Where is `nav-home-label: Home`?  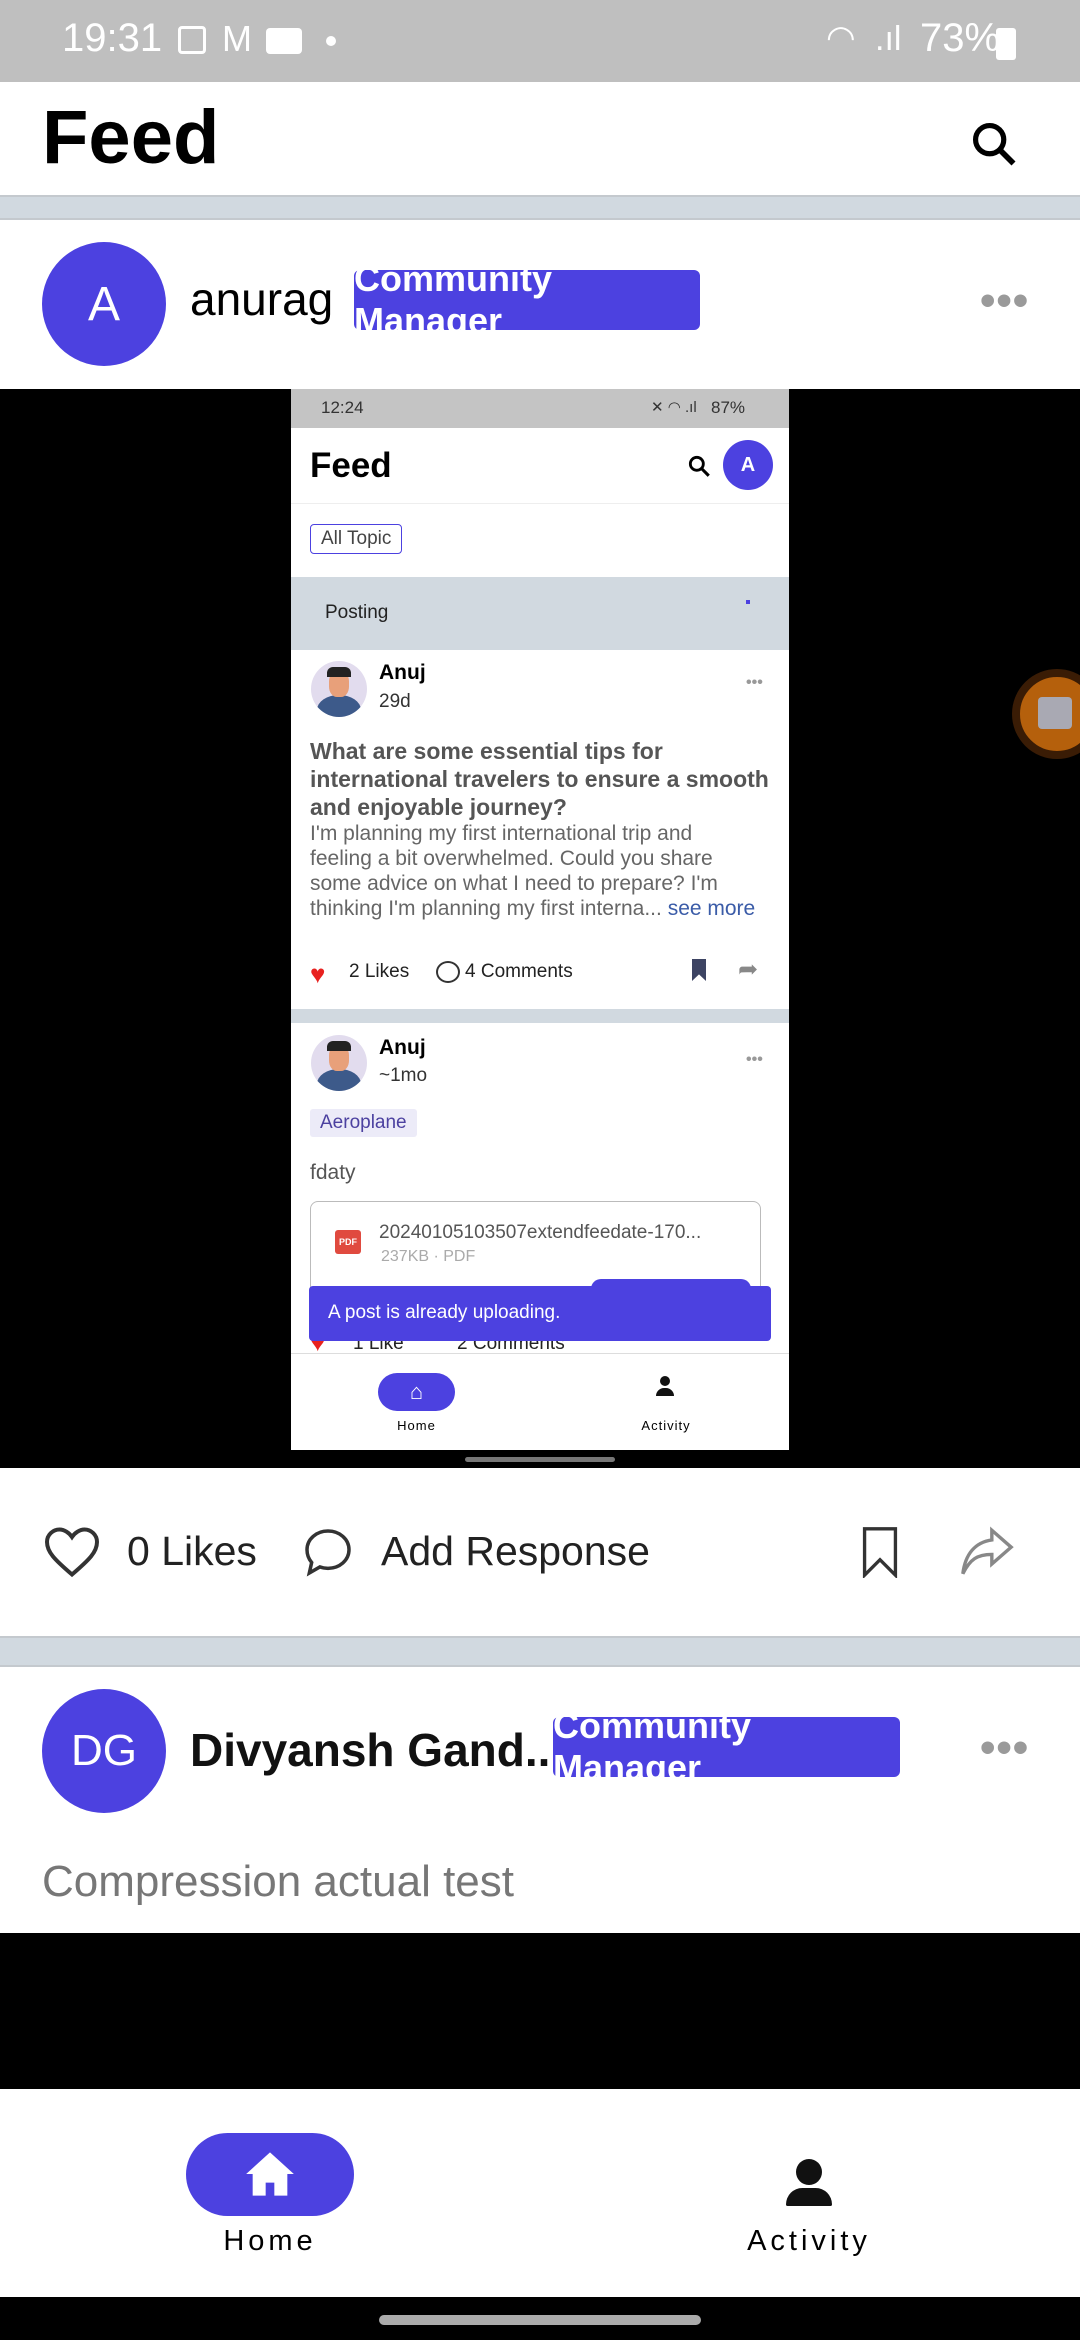 nav-home-label: Home is located at coordinates (270, 2241).